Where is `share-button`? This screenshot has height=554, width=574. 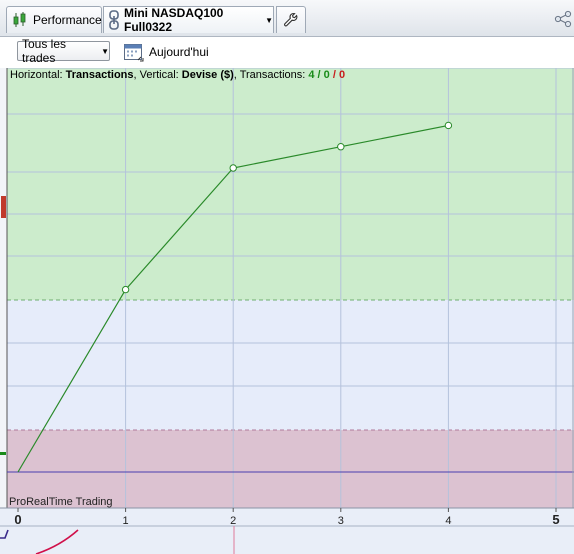 share-button is located at coordinates (563, 19).